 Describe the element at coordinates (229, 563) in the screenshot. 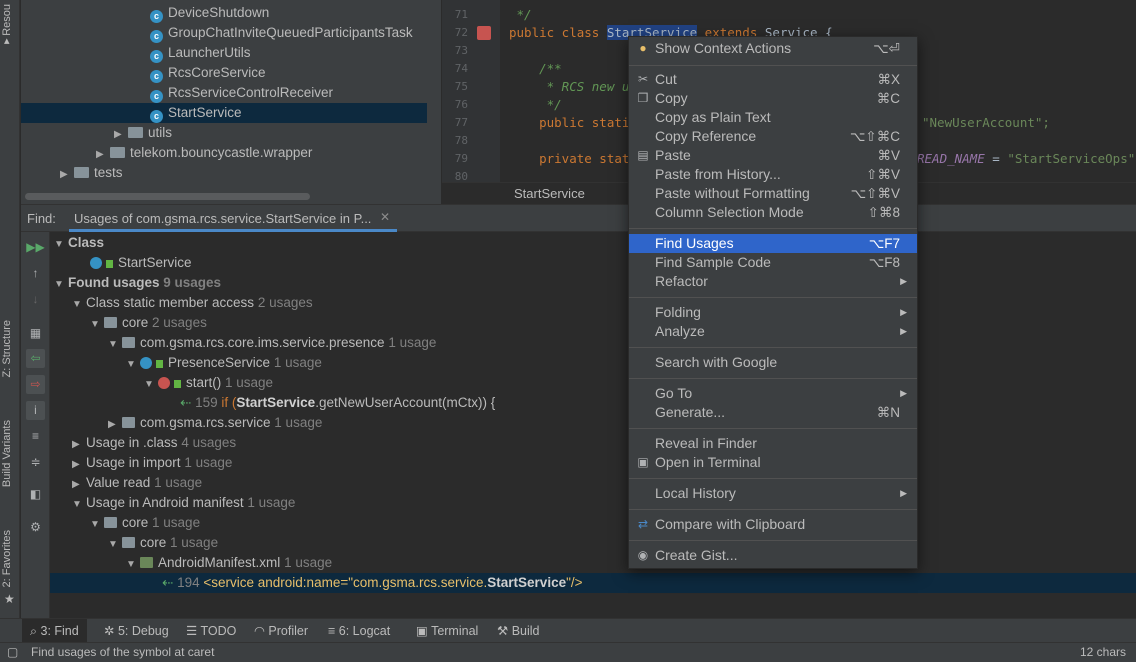

I see `result-row: ▼ AndroidManifest.xml 1 usage` at that location.